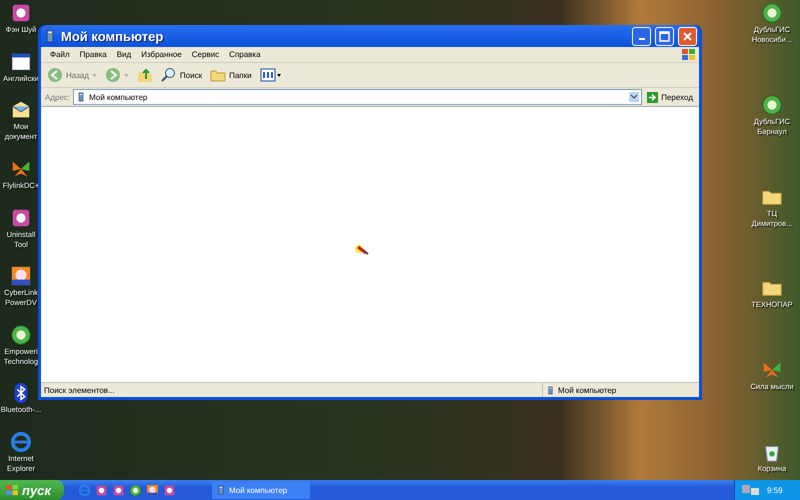 This screenshot has width=800, height=500. What do you see at coordinates (161, 54) in the screenshot?
I see `menu-item: Избранное` at bounding box center [161, 54].